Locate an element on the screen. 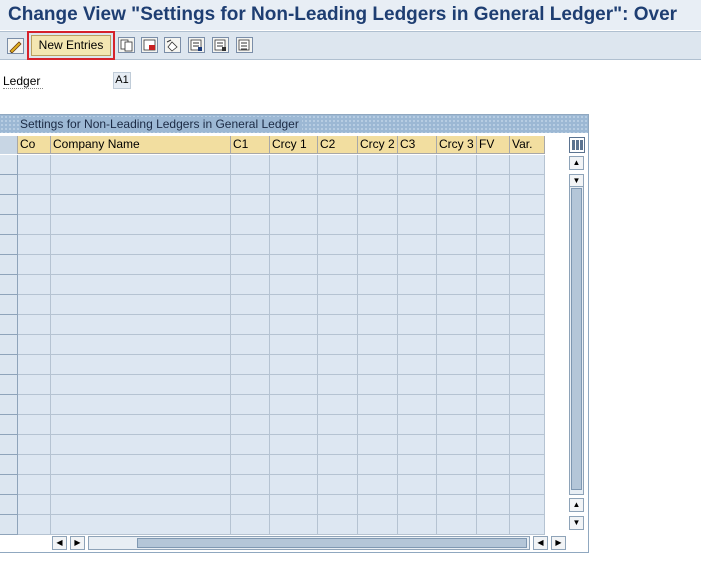 The image size is (701, 563). column-header-c3: C3 is located at coordinates (417, 145).